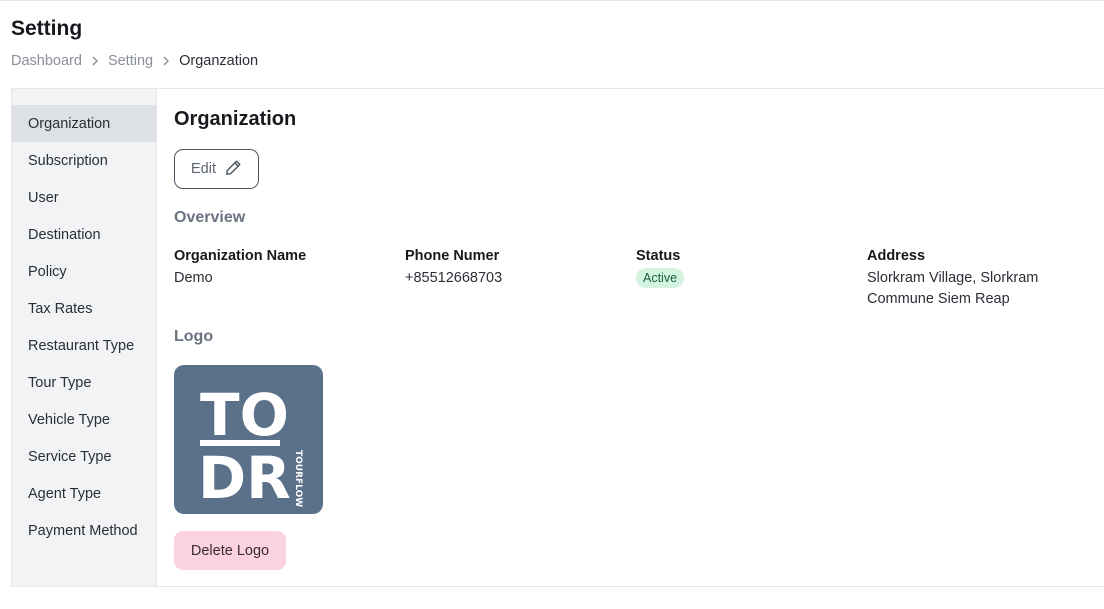  Describe the element at coordinates (46, 61) in the screenshot. I see `breadcrumb-dashboard: Dashboard` at that location.